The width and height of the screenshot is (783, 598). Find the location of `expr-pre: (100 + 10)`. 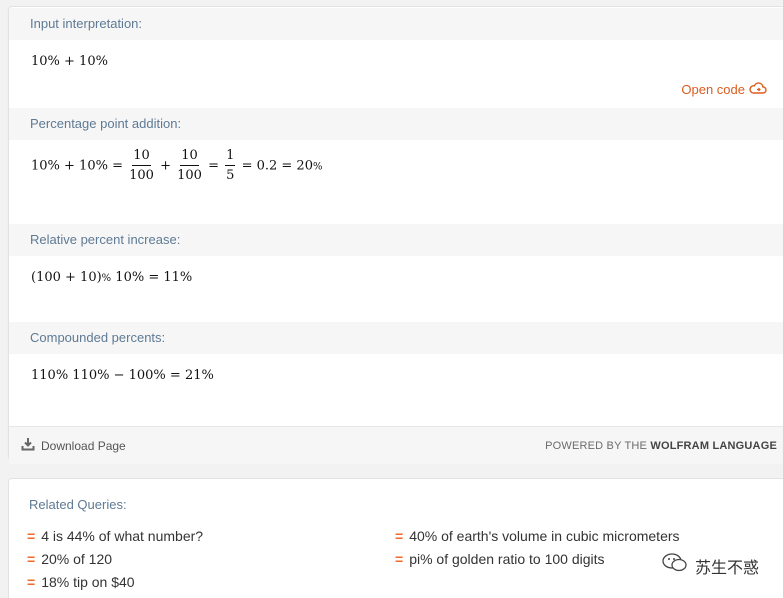

expr-pre: (100 + 10) is located at coordinates (66, 277).